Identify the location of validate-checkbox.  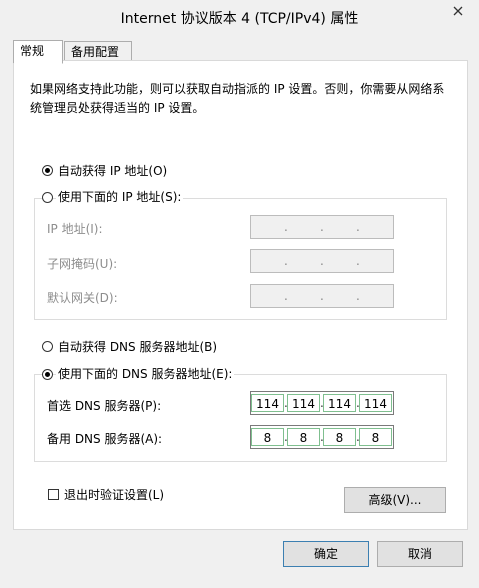
(53, 494).